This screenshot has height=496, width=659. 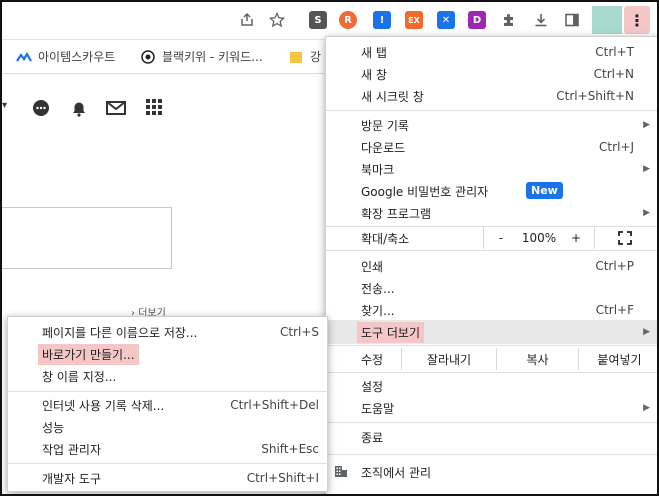 I want to click on menu-item-new-tab: 새 탭 Ctrl+T, so click(x=492, y=52).